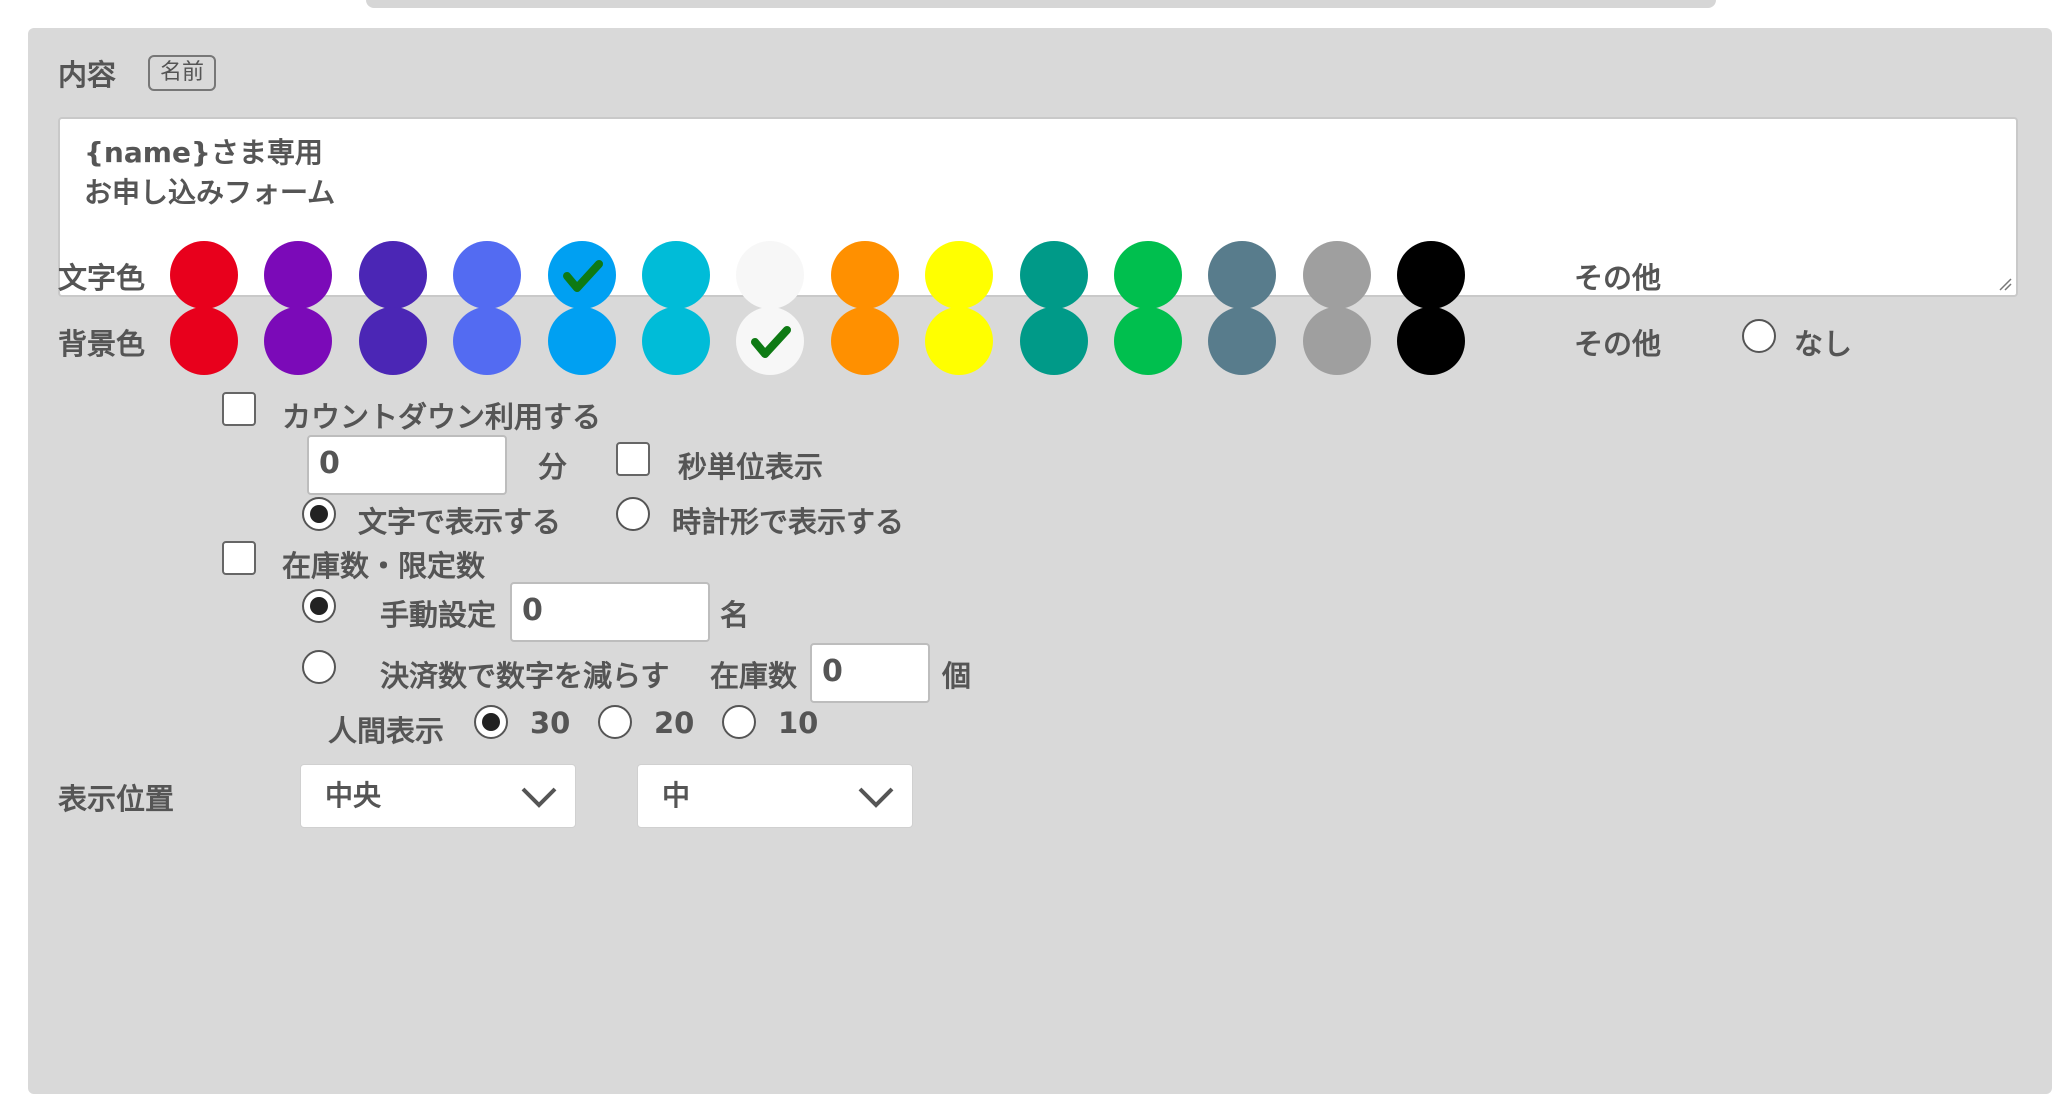 The height and width of the screenshot is (1116, 2070). Describe the element at coordinates (438, 615) in the screenshot. I see `manual-label: 手動設定` at that location.